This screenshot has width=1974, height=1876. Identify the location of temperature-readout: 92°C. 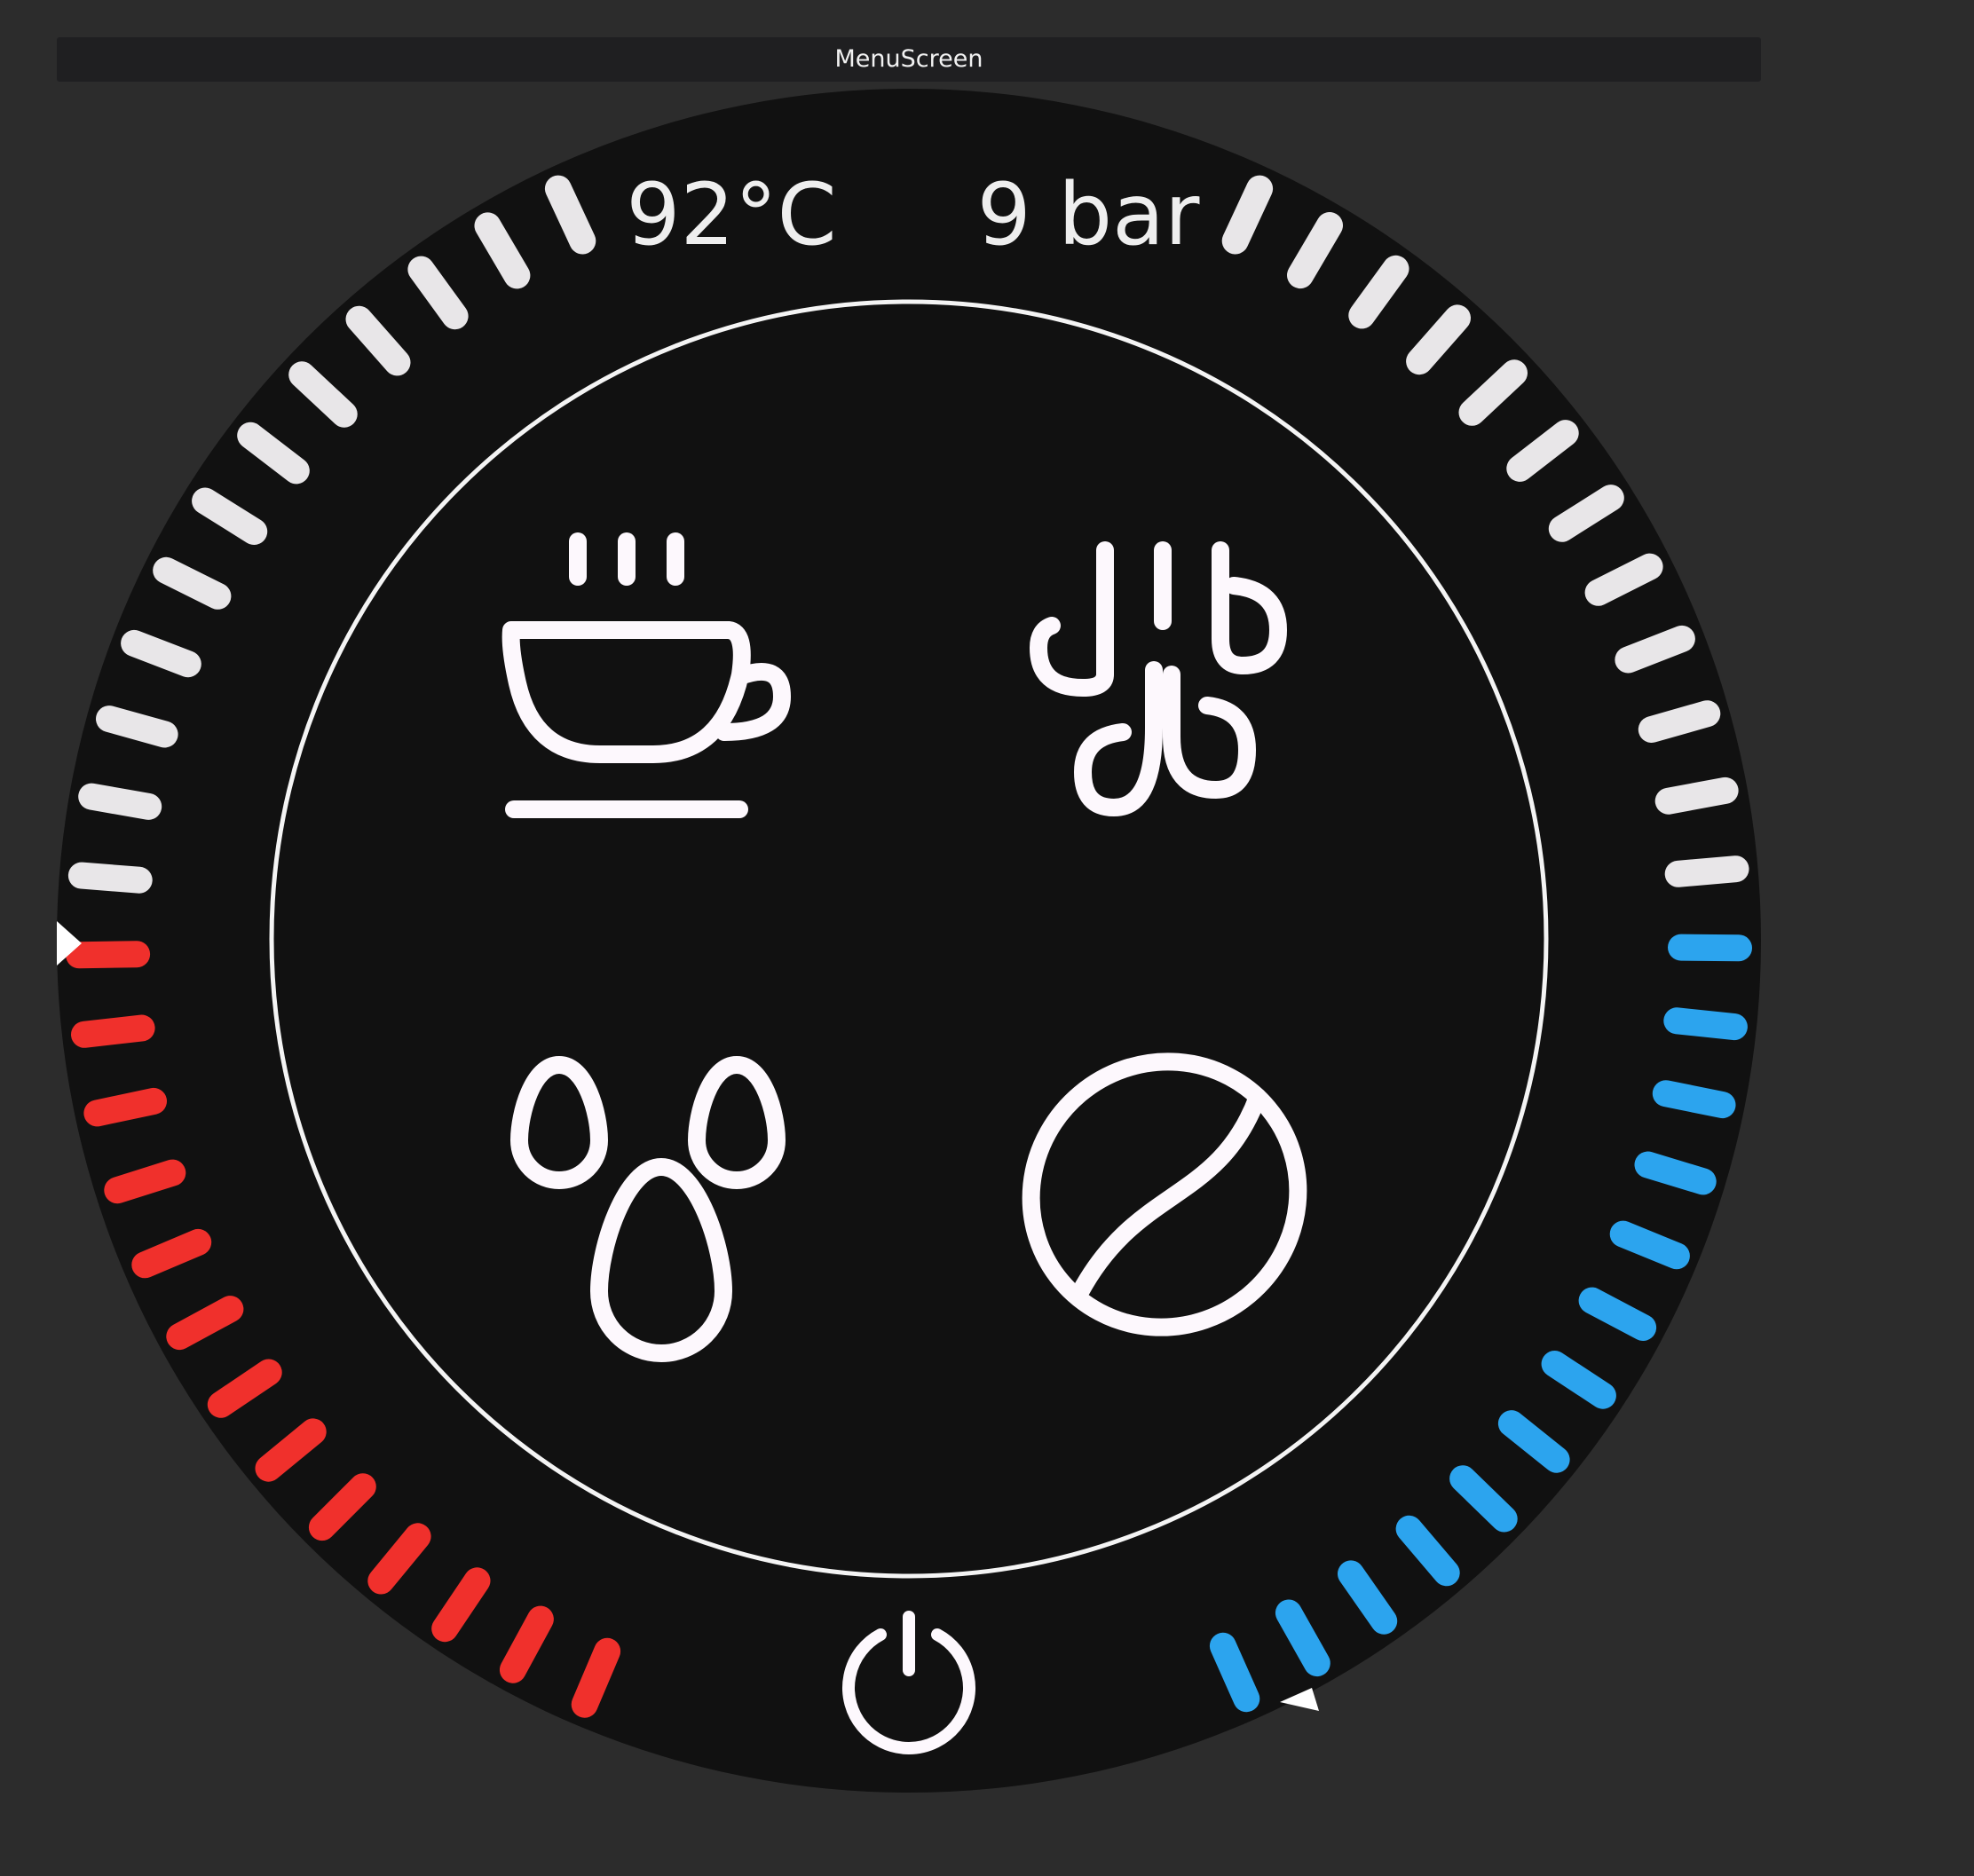
(731, 214).